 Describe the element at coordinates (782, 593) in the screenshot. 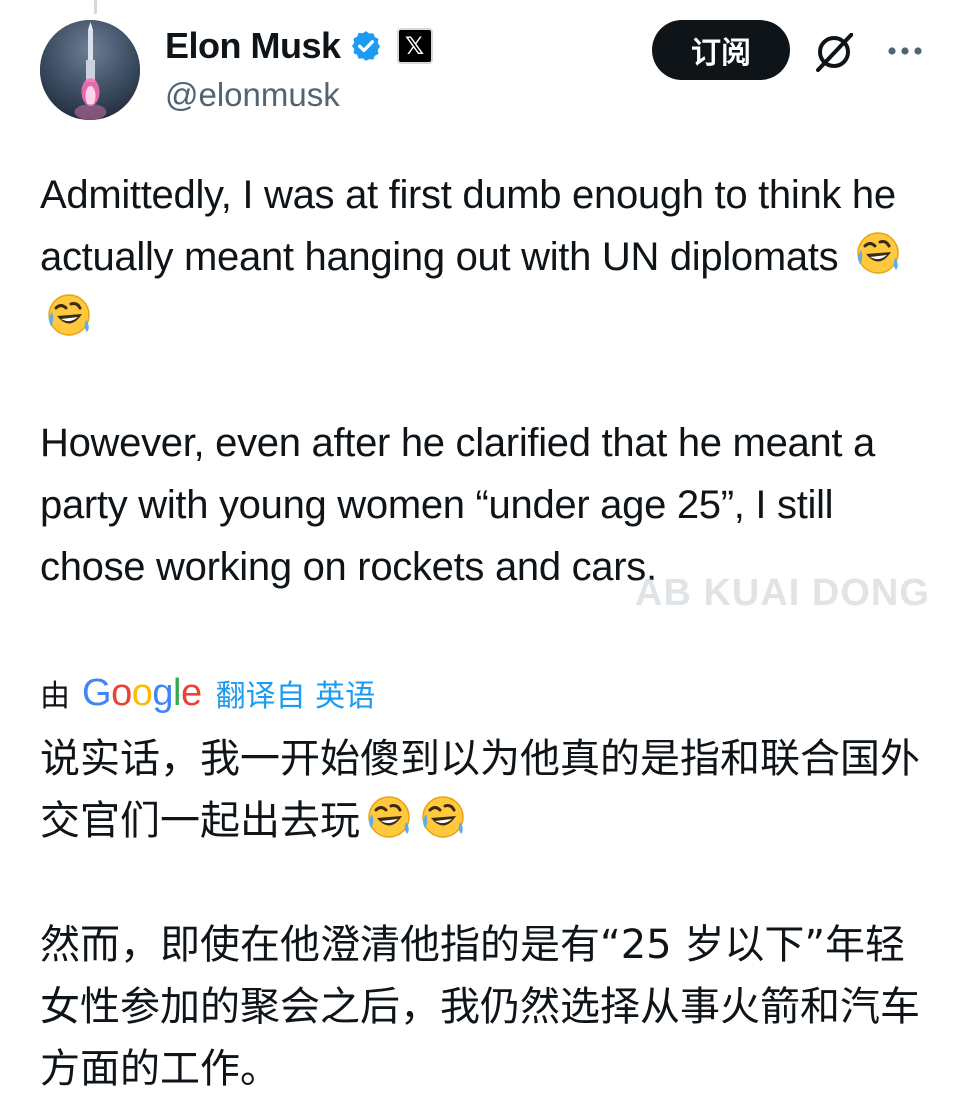

I see `watermark: AB KUAI DONG` at that location.